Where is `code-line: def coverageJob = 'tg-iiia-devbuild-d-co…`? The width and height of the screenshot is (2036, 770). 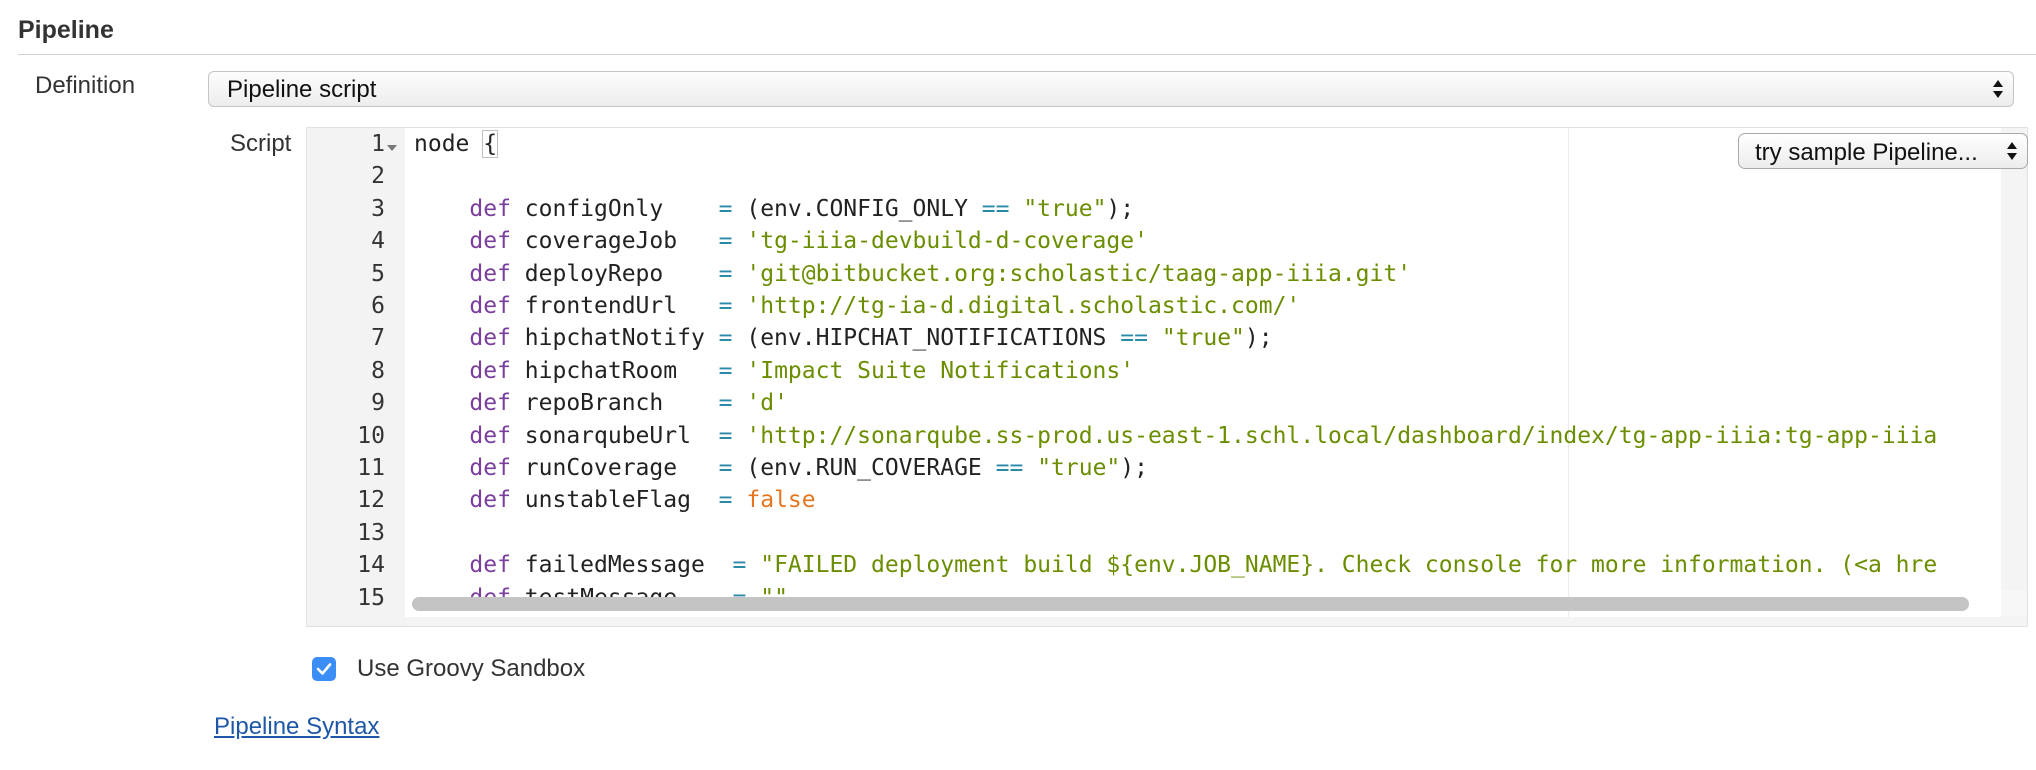 code-line: def coverageJob = 'tg-iiia-devbuild-d-co… is located at coordinates (781, 241).